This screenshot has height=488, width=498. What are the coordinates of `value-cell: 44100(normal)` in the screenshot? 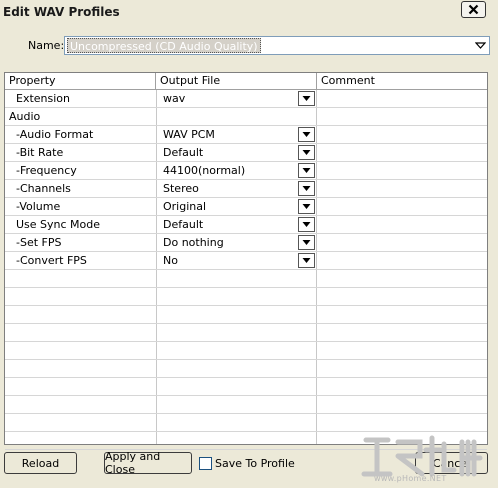 It's located at (237, 170).